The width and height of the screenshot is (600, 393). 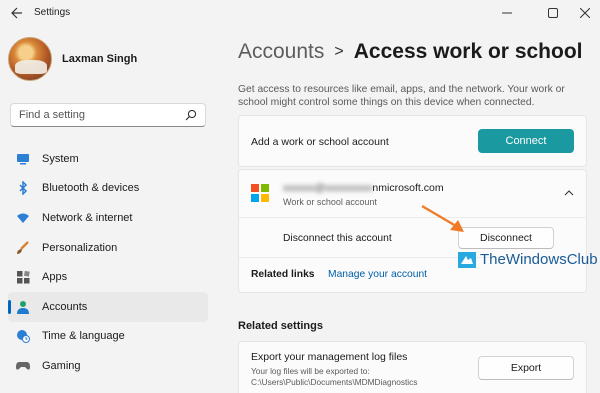 What do you see at coordinates (108, 277) in the screenshot?
I see `sidebar-item-apps: Apps` at bounding box center [108, 277].